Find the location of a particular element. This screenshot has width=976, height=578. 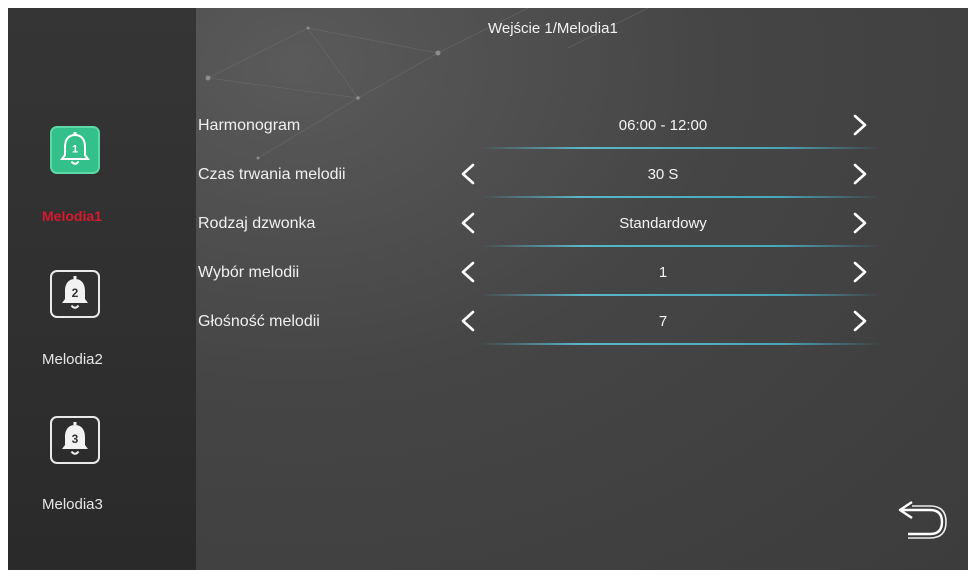

setting-value: 06:00 - 12:00 is located at coordinates (663, 125).